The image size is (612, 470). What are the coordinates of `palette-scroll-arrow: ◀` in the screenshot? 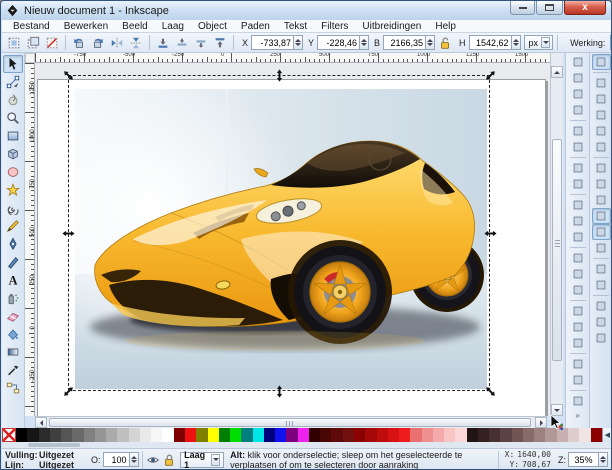 It's located at (606, 435).